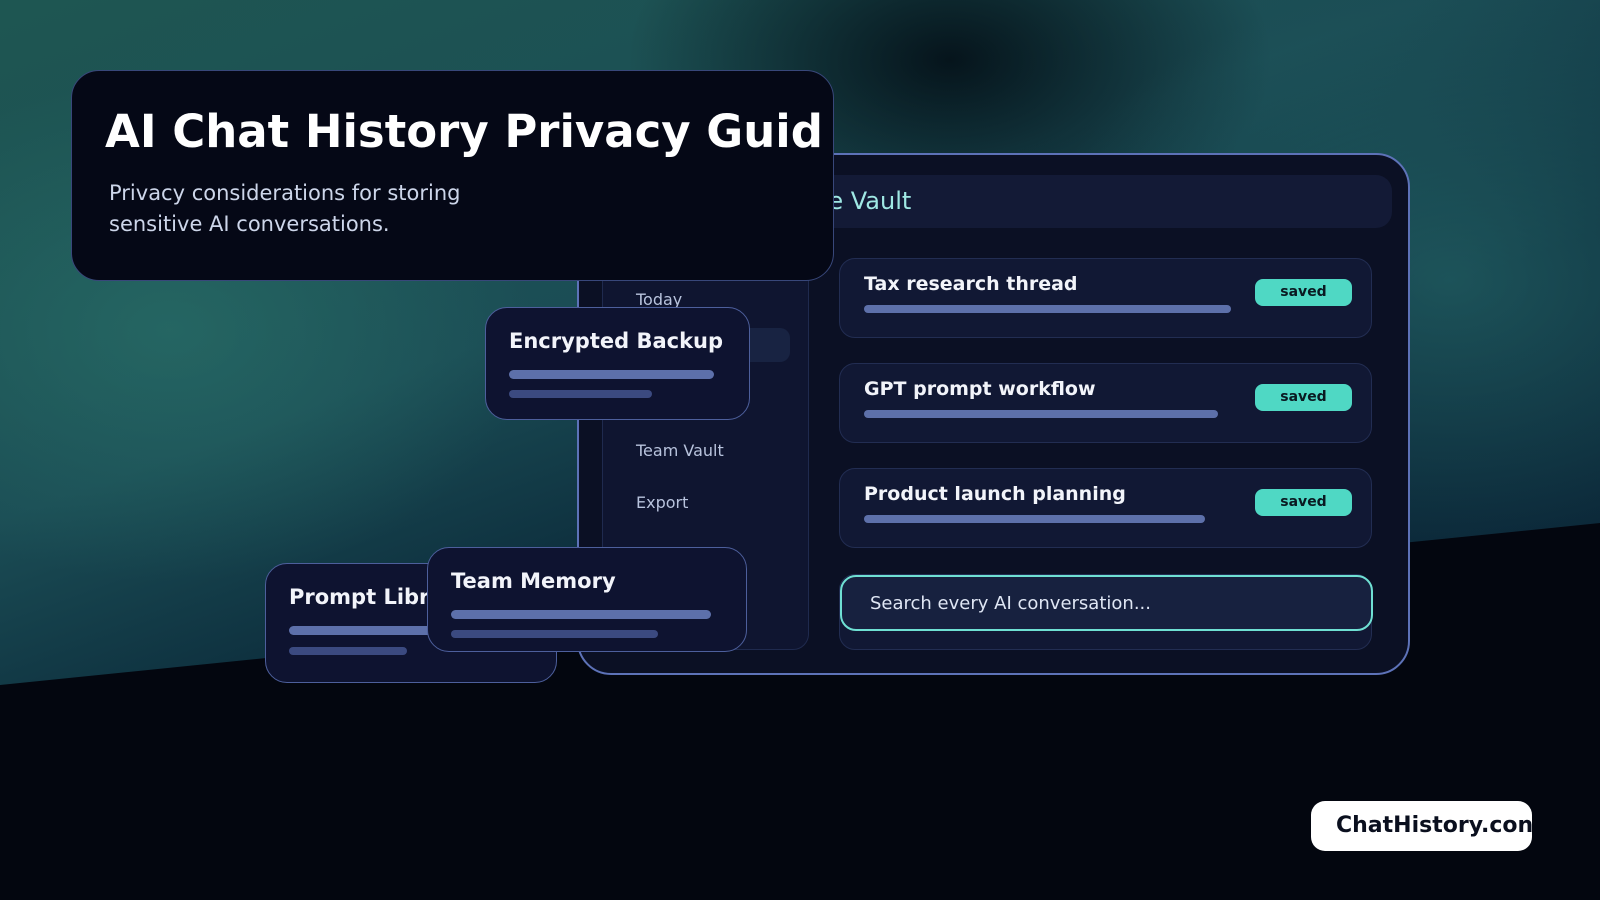  What do you see at coordinates (359, 597) in the screenshot?
I see `card-title: Prompt Libr` at bounding box center [359, 597].